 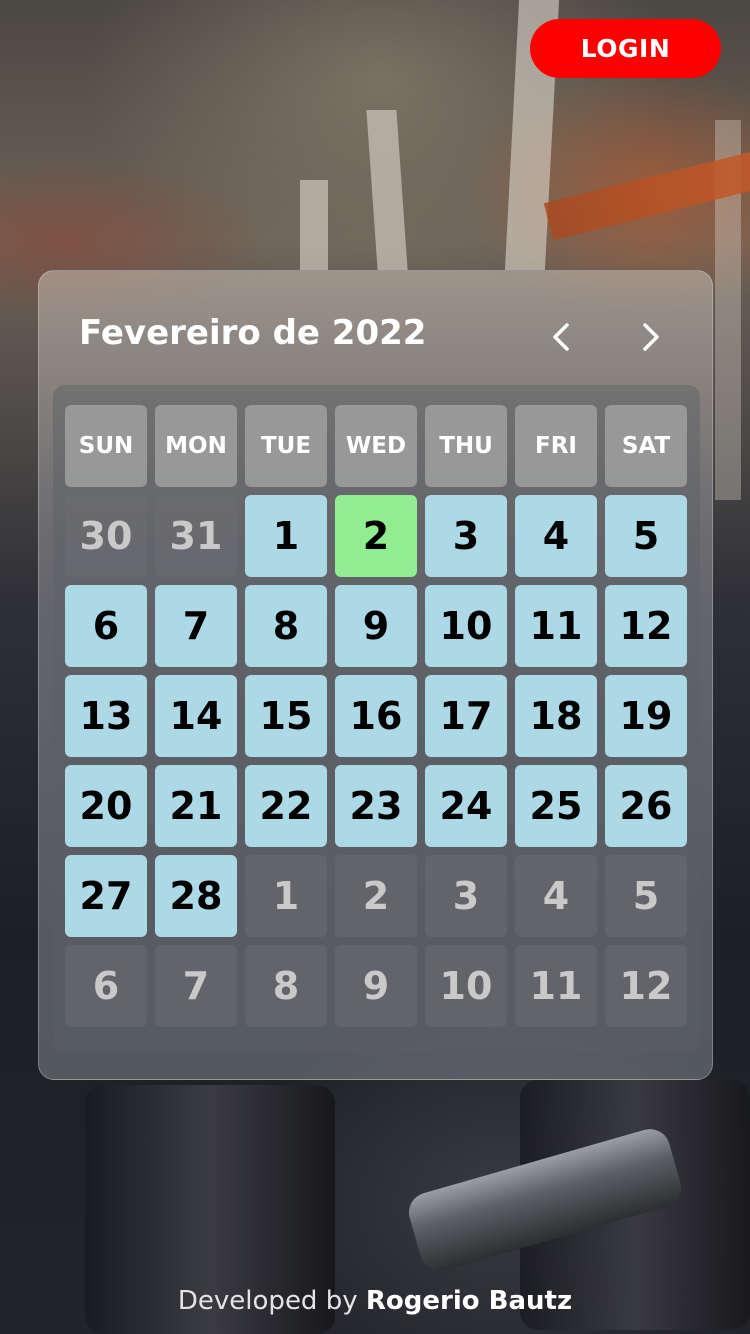 What do you see at coordinates (625, 48) in the screenshot?
I see `login-button: LOGIN` at bounding box center [625, 48].